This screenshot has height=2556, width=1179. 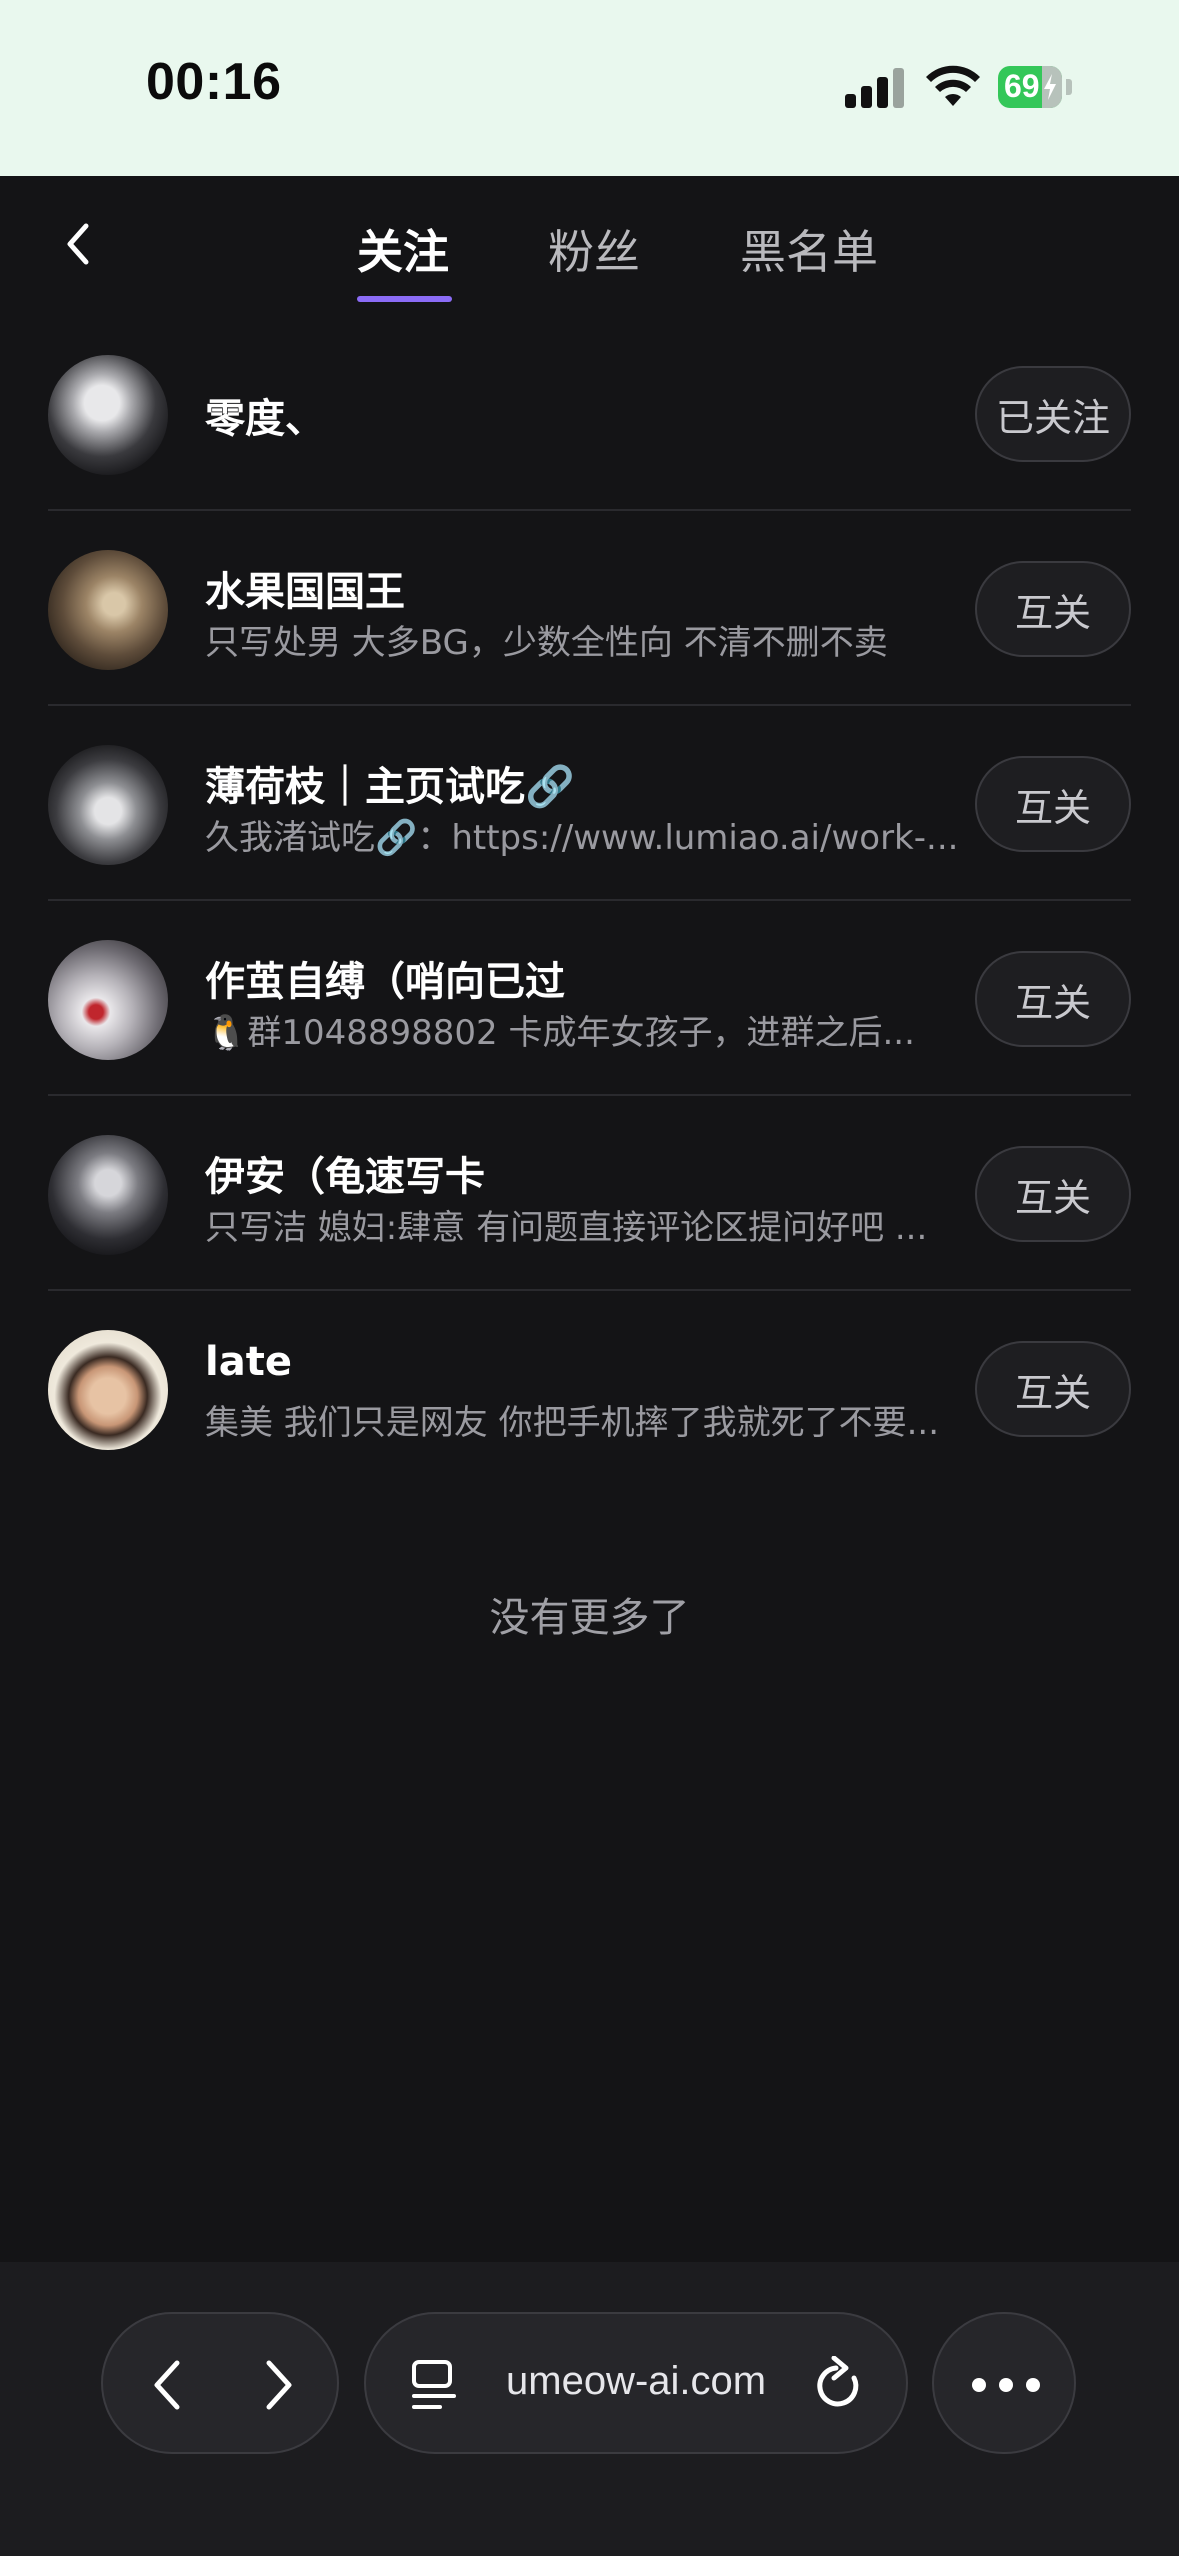 What do you see at coordinates (248, 1362) in the screenshot?
I see `user-name: late` at bounding box center [248, 1362].